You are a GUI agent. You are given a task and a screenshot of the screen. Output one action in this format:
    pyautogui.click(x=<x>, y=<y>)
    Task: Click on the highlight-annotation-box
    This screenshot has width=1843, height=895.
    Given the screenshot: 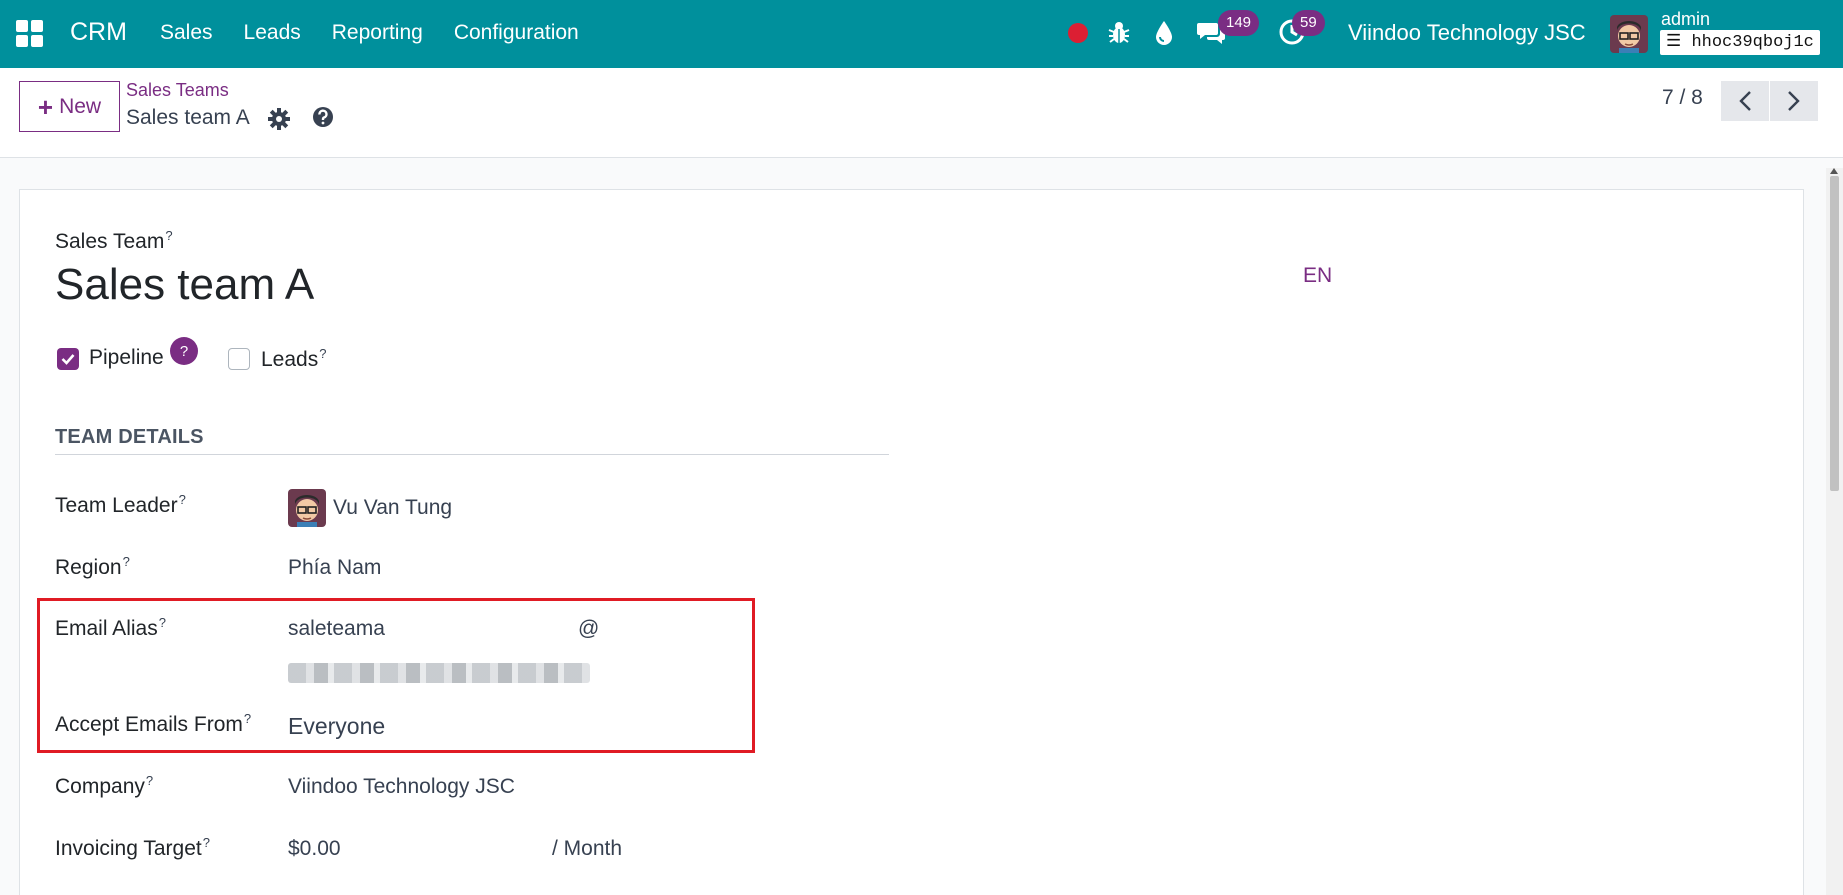 What is the action you would take?
    pyautogui.click(x=396, y=675)
    